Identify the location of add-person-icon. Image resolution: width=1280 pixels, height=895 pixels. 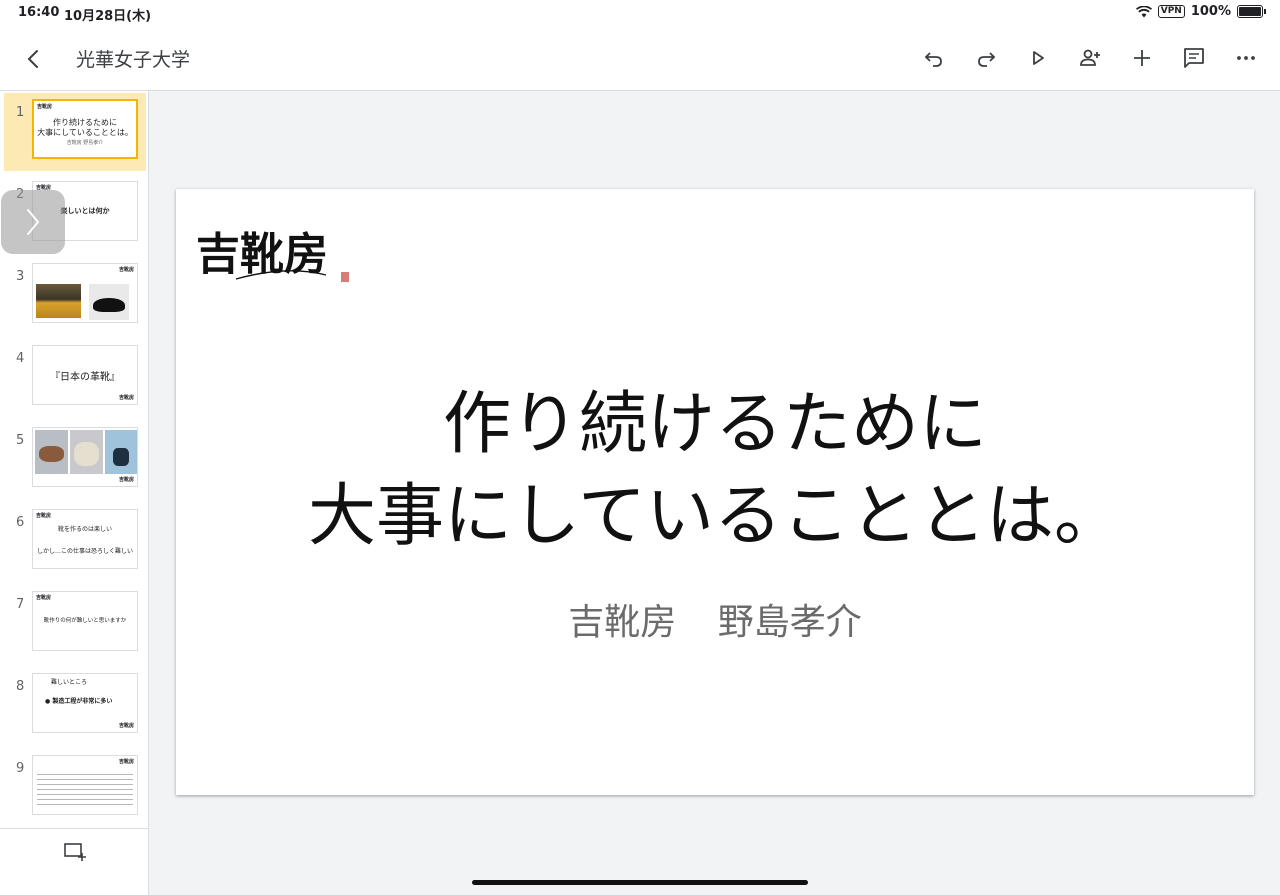
(1090, 57).